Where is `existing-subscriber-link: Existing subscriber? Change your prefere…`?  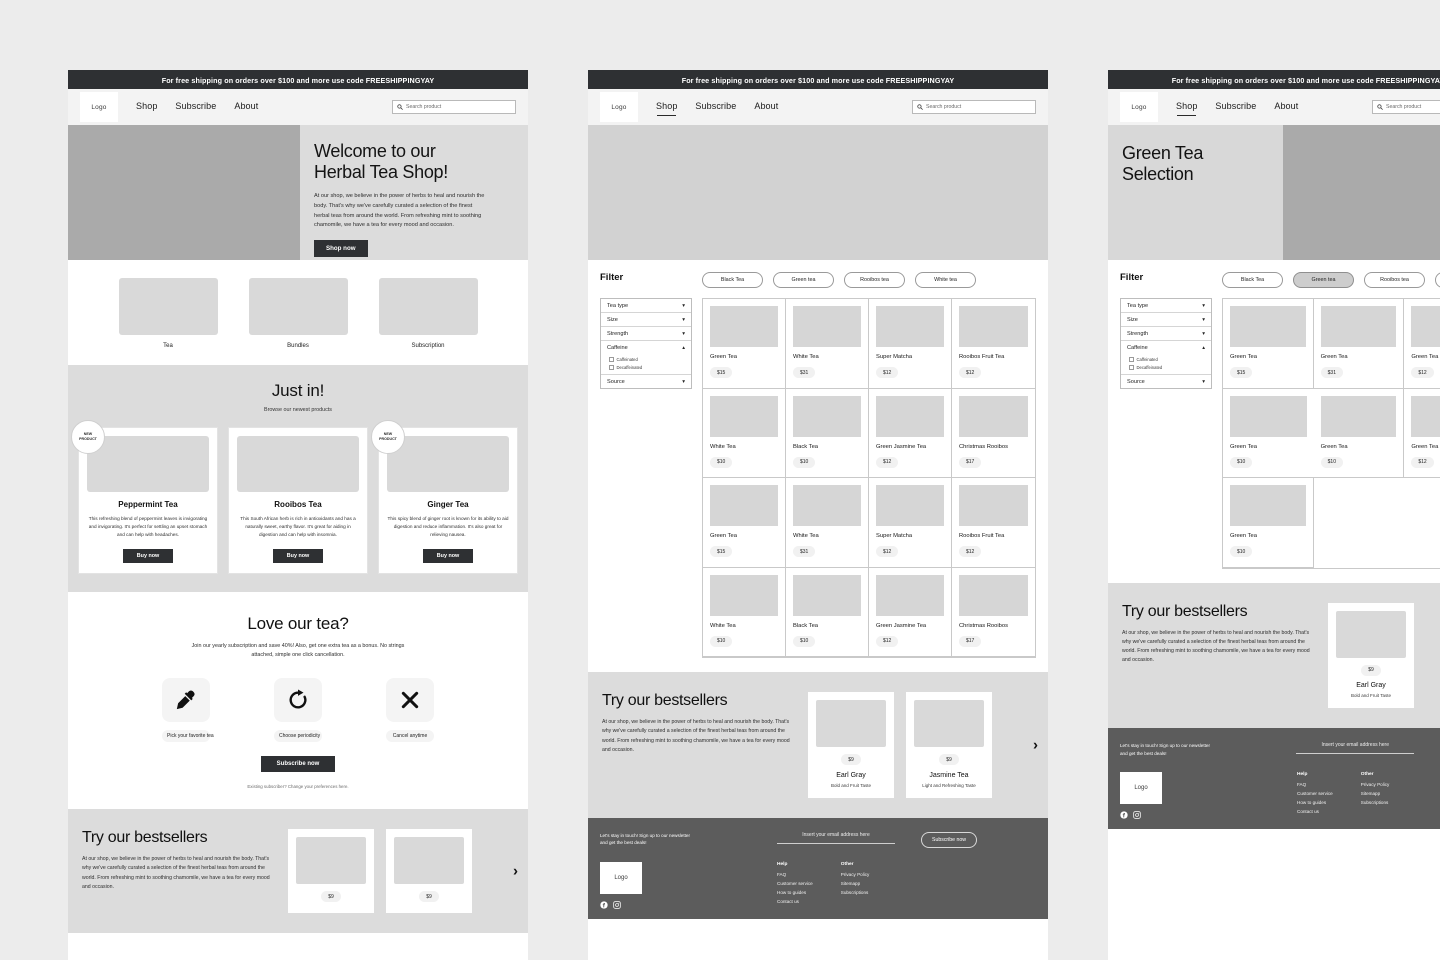 existing-subscriber-link: Existing subscriber? Change your prefere… is located at coordinates (298, 786).